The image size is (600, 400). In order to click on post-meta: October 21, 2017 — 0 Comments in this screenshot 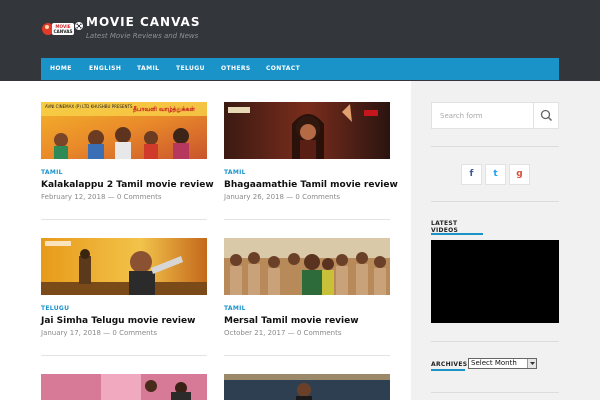, I will do `click(283, 333)`.